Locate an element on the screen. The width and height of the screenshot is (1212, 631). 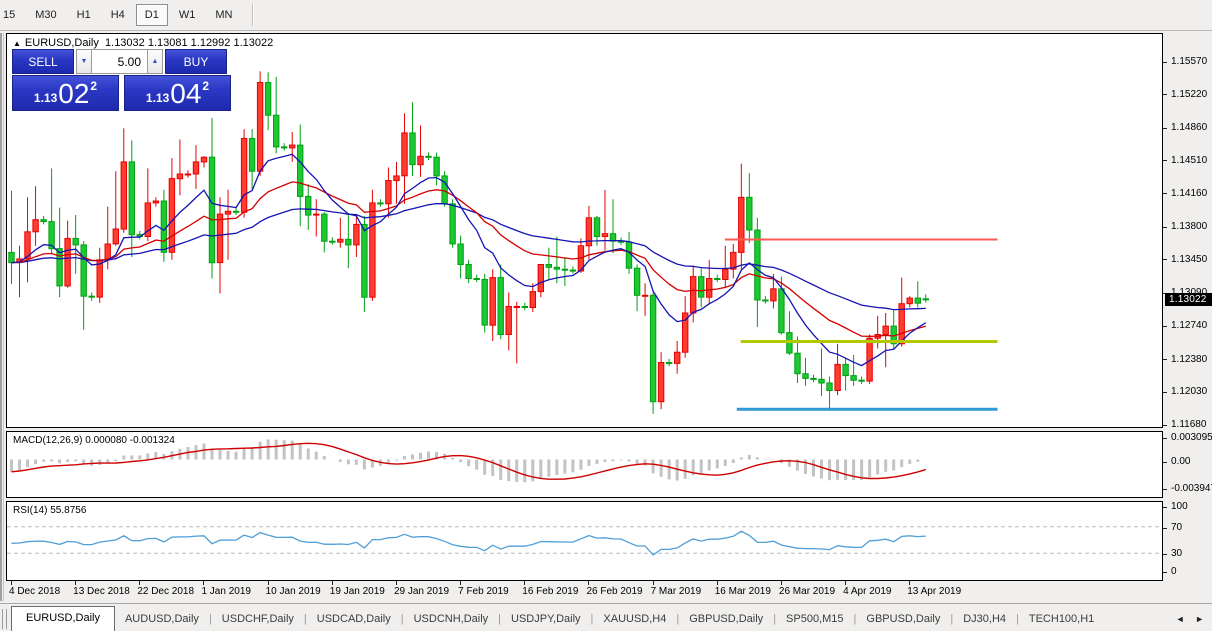
date-tick-label: 4 Dec 2018 is located at coordinates (35, 591).